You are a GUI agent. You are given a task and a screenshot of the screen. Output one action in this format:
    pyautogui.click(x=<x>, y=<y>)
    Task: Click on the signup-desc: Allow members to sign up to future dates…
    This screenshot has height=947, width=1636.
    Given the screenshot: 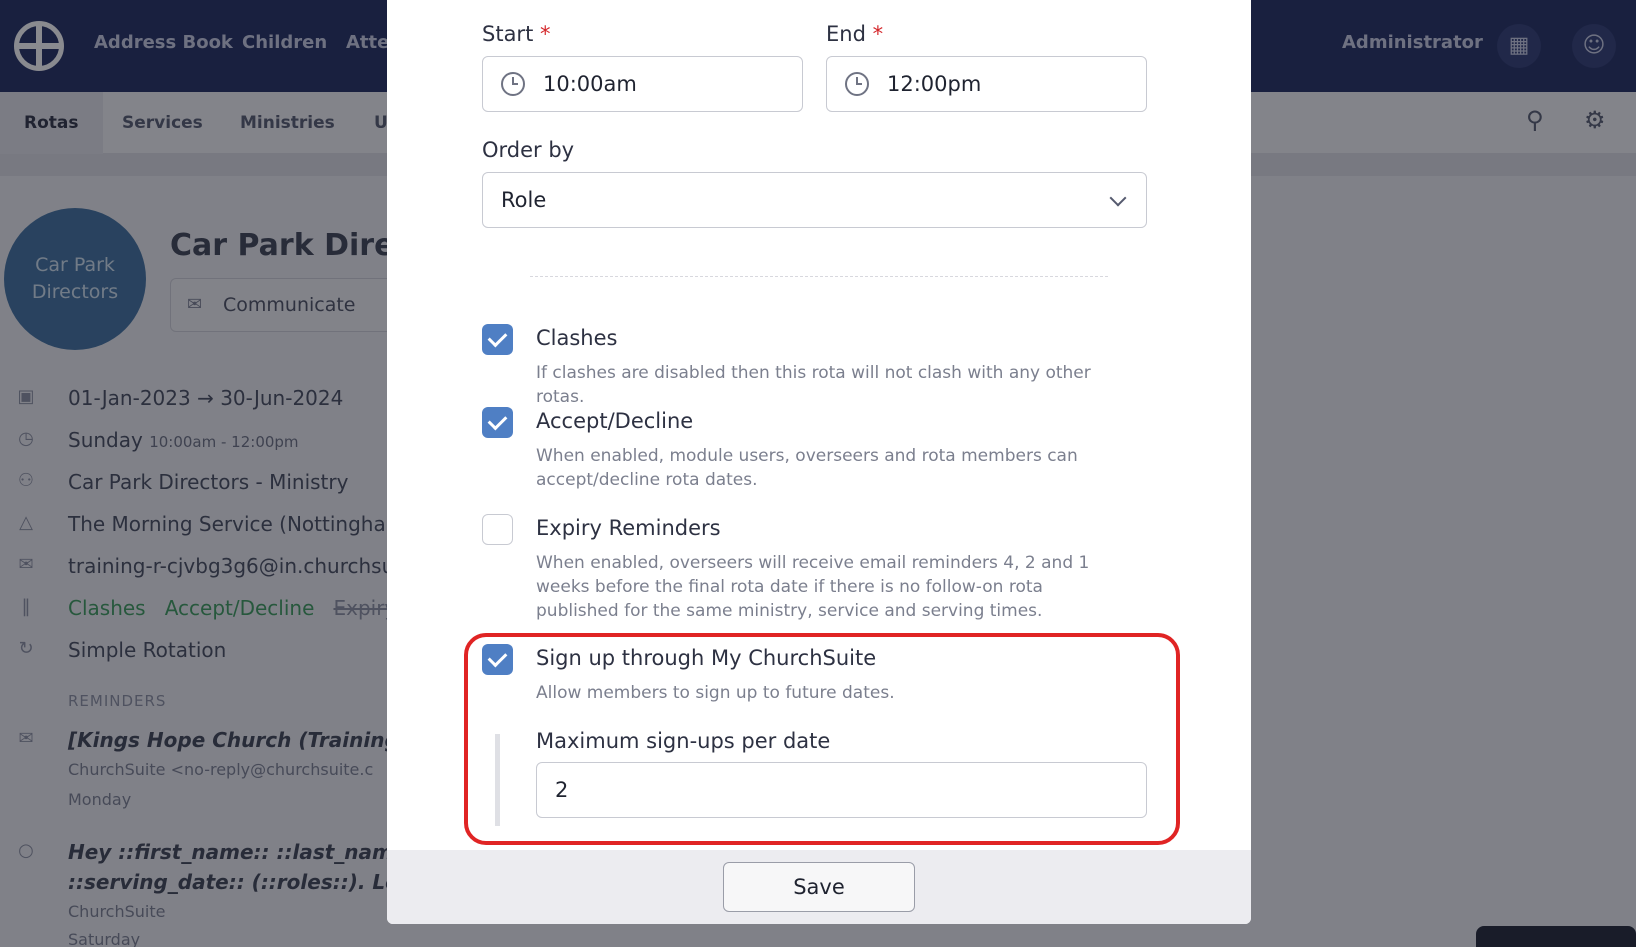 What is the action you would take?
    pyautogui.click(x=715, y=693)
    